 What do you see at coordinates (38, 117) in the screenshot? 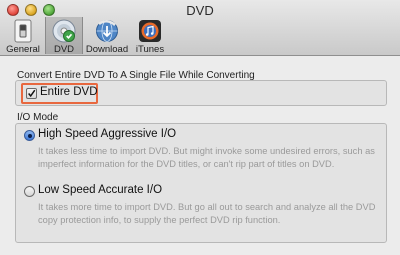
I see `io-mode-section-label: I/O Mode` at bounding box center [38, 117].